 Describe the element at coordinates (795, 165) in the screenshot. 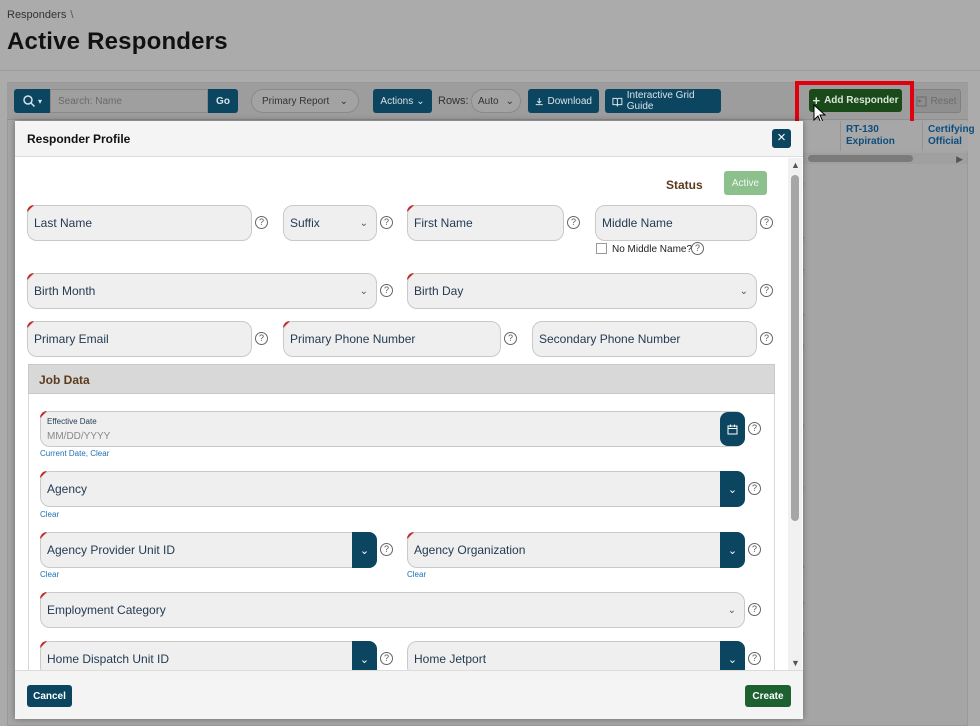

I see `scroll-up-arrow-icon: ▲` at that location.